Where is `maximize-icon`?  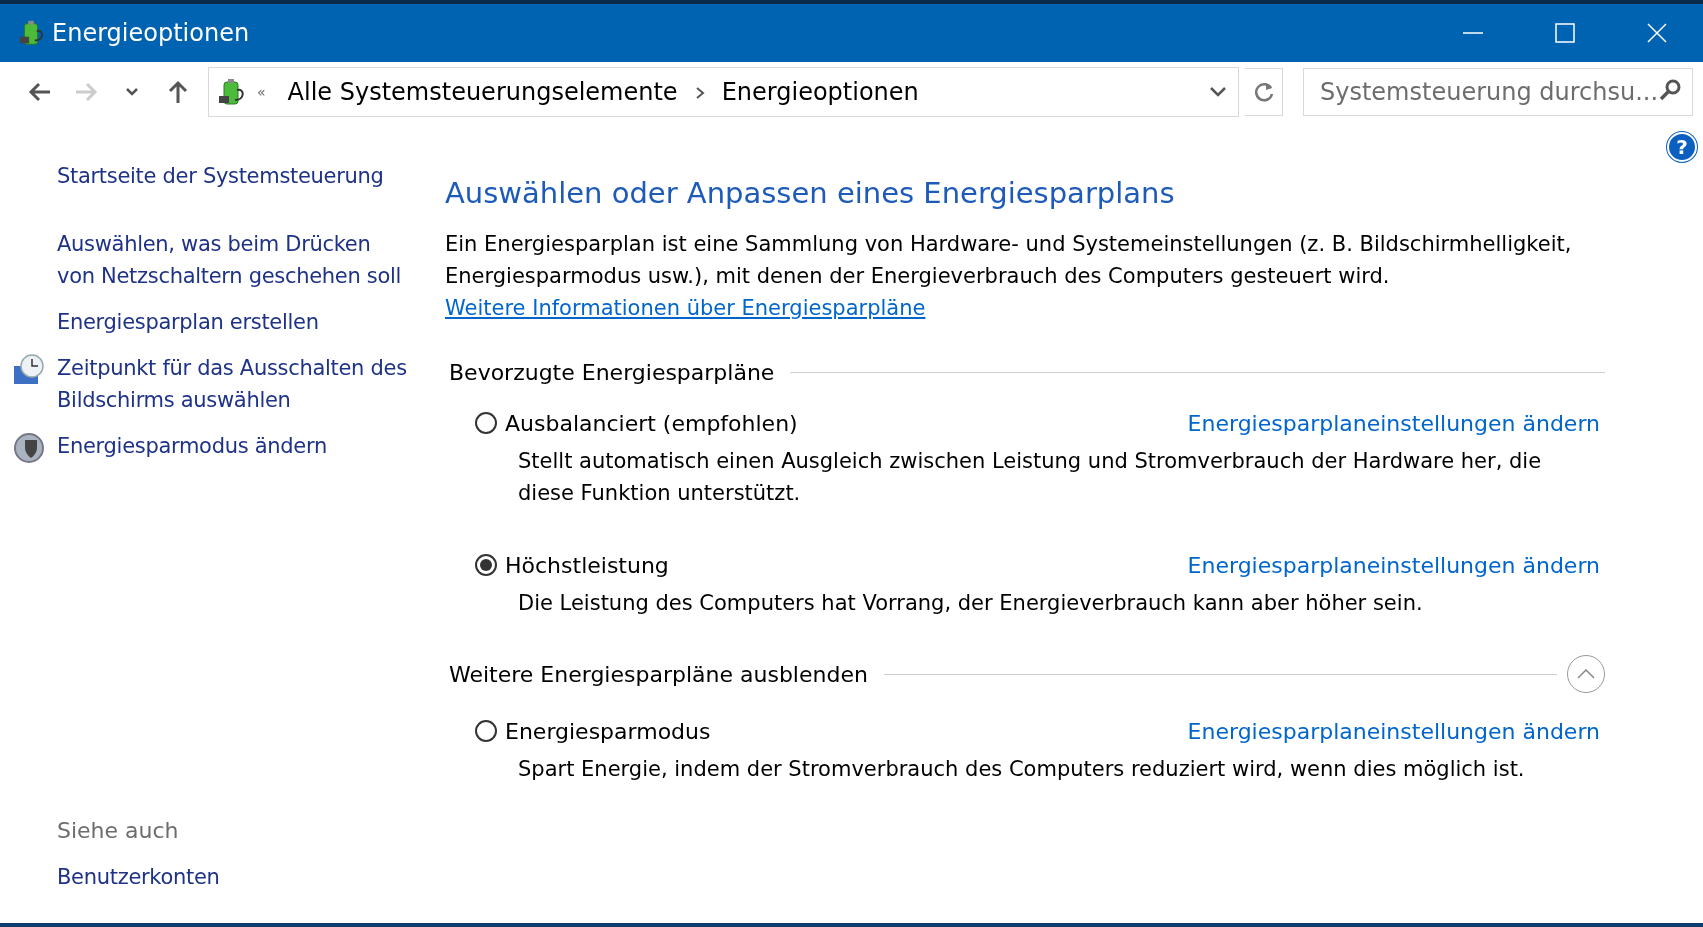
maximize-icon is located at coordinates (1565, 33).